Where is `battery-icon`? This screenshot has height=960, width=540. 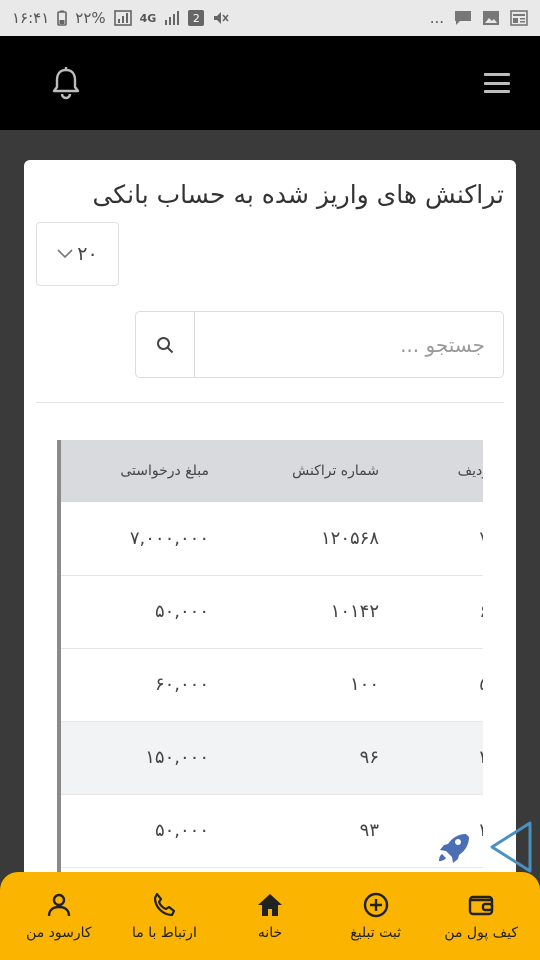
battery-icon is located at coordinates (62, 18).